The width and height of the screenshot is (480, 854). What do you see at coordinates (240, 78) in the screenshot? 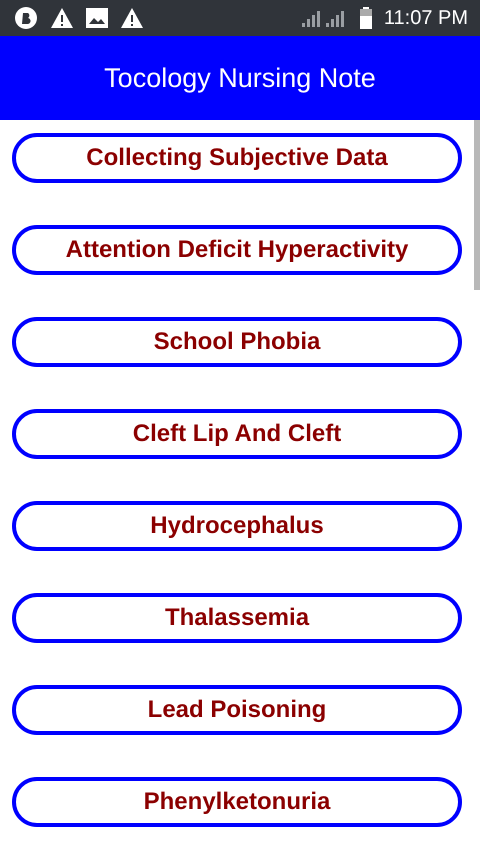
I see `app-title: Tocology Nursing Note` at bounding box center [240, 78].